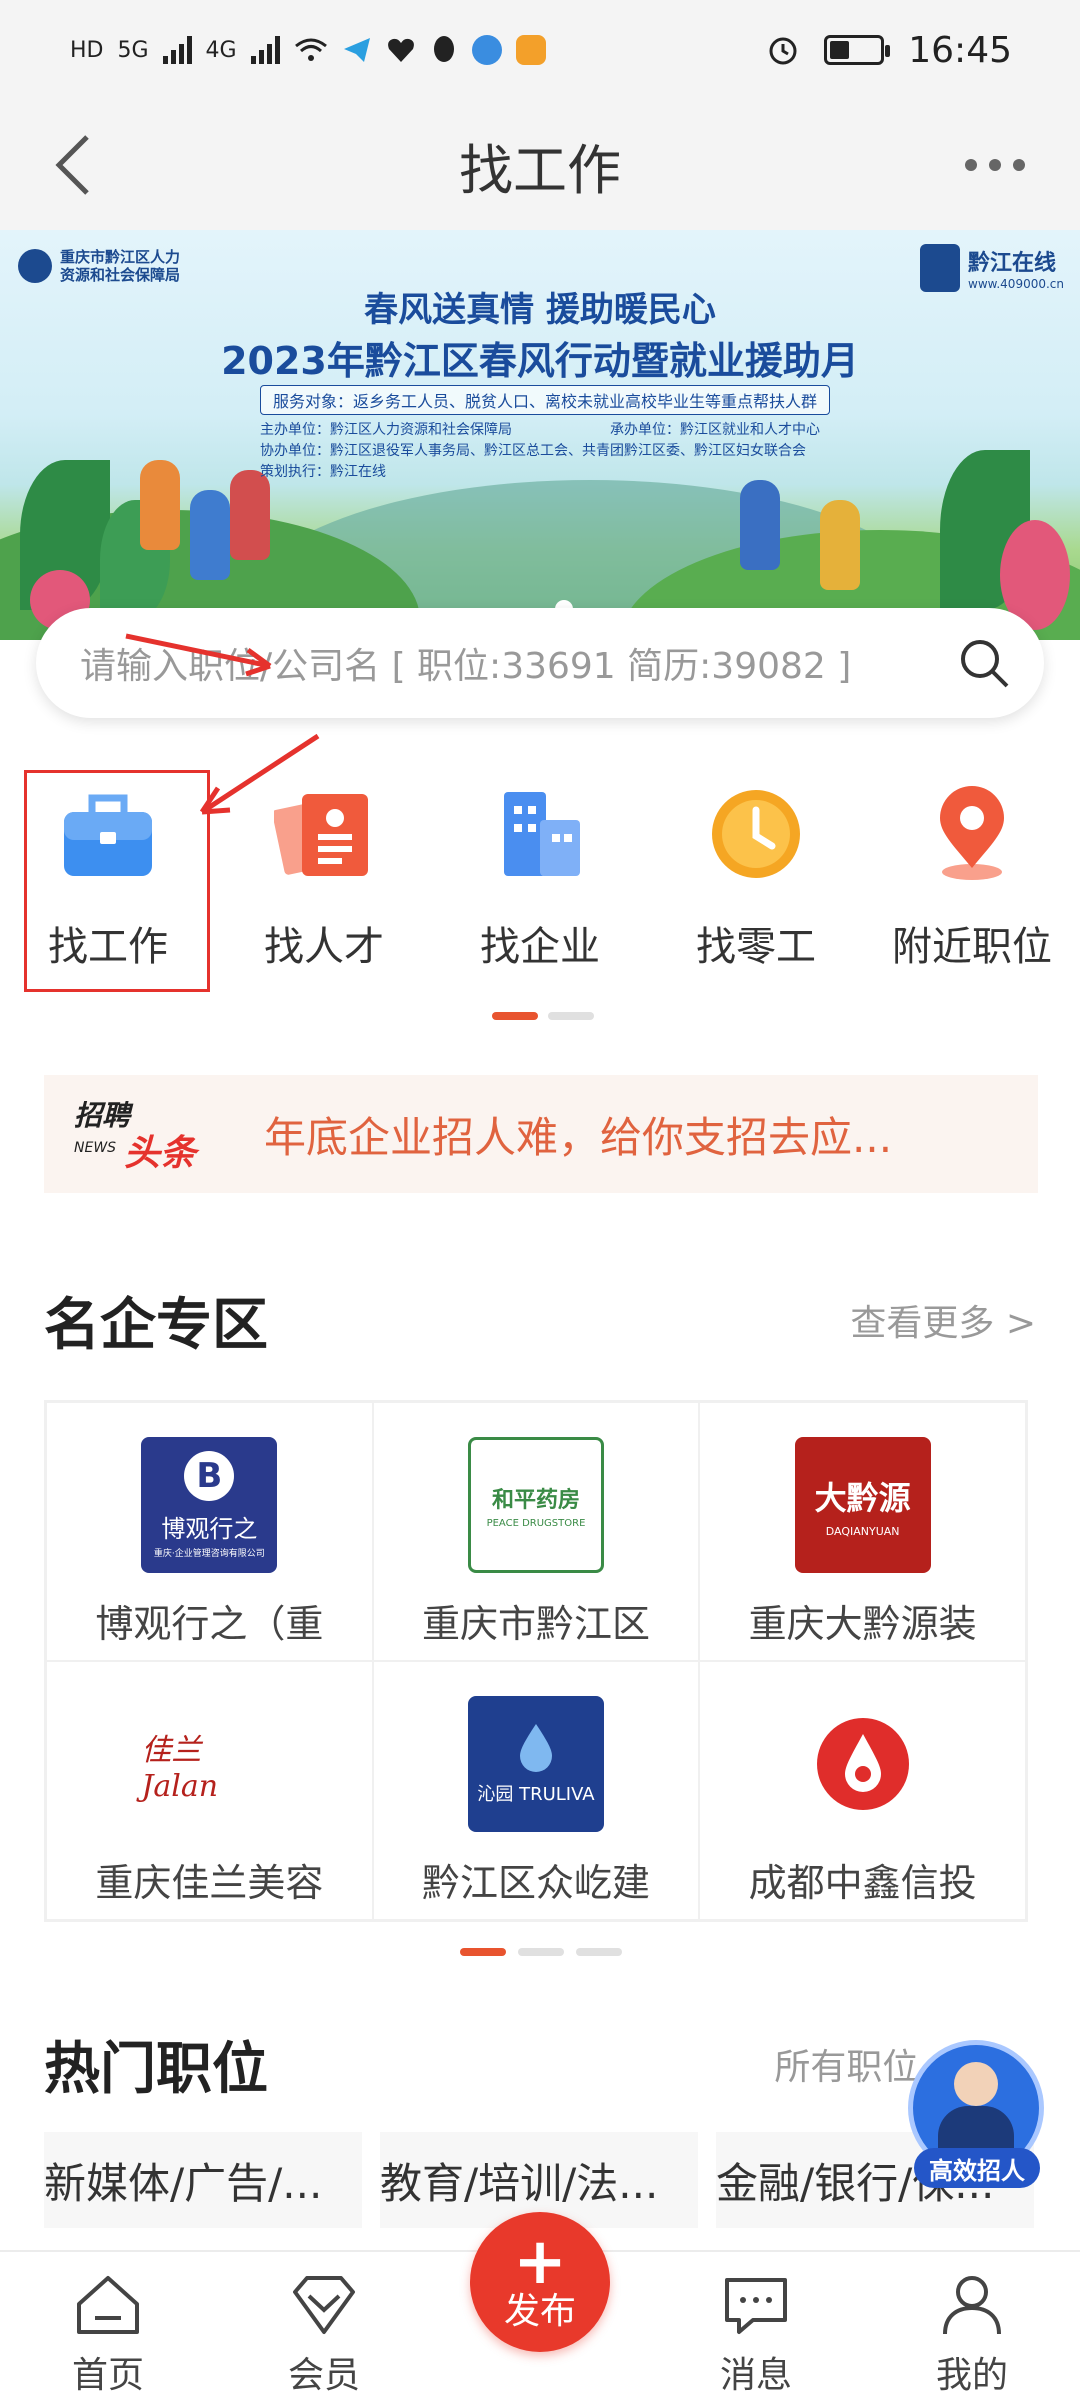 The width and height of the screenshot is (1080, 2400). Describe the element at coordinates (972, 947) in the screenshot. I see `quick-label: 附近职位` at that location.